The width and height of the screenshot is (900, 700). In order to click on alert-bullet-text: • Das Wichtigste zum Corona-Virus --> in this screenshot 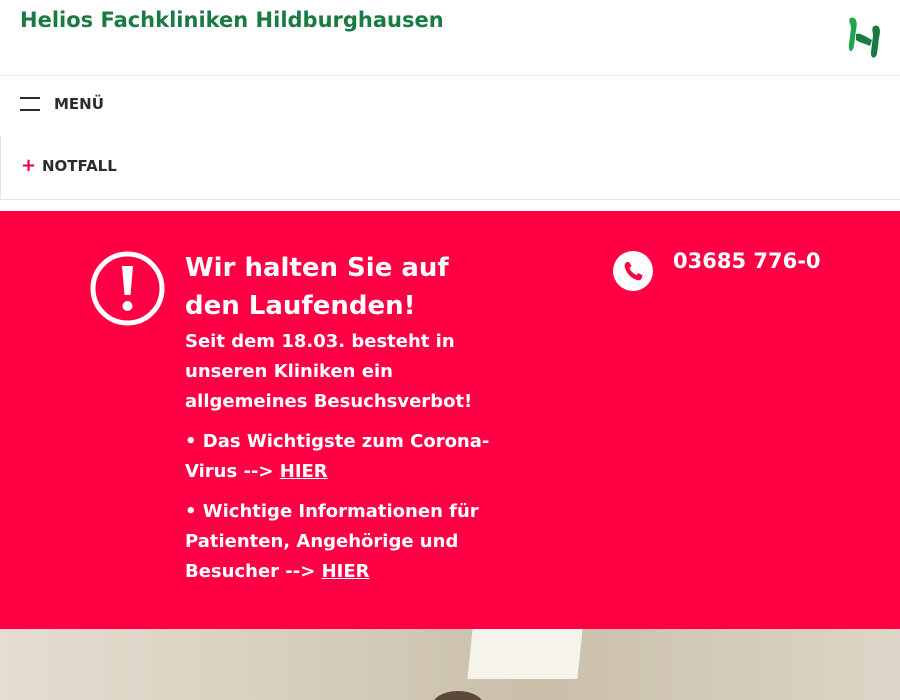, I will do `click(337, 456)`.